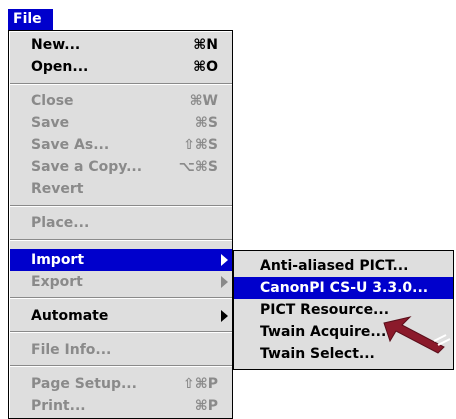  Describe the element at coordinates (206, 406) in the screenshot. I see `menu-item-shortcut: ⌘P` at that location.